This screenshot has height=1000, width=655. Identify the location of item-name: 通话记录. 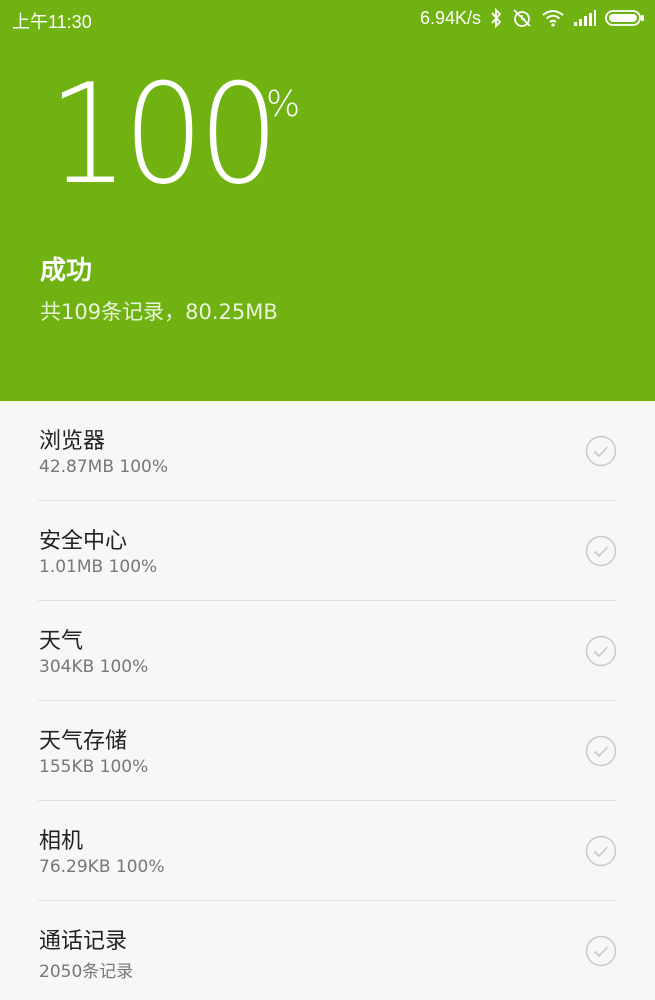
(83, 941).